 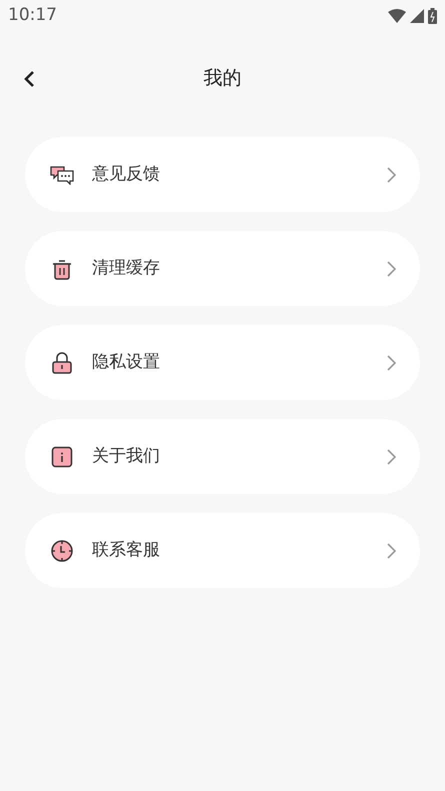 I want to click on menu-item: 联系客服, so click(x=222, y=550).